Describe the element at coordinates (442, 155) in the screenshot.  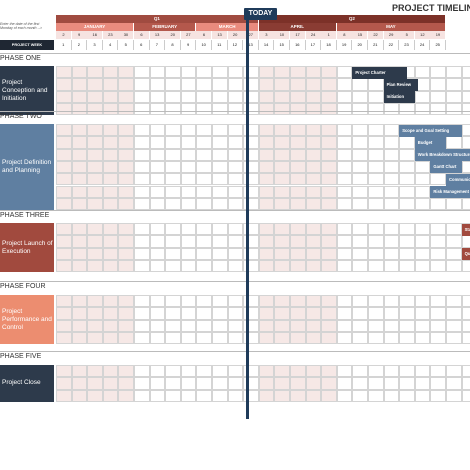
I see `task-bar: Work Breakdown Structure` at that location.